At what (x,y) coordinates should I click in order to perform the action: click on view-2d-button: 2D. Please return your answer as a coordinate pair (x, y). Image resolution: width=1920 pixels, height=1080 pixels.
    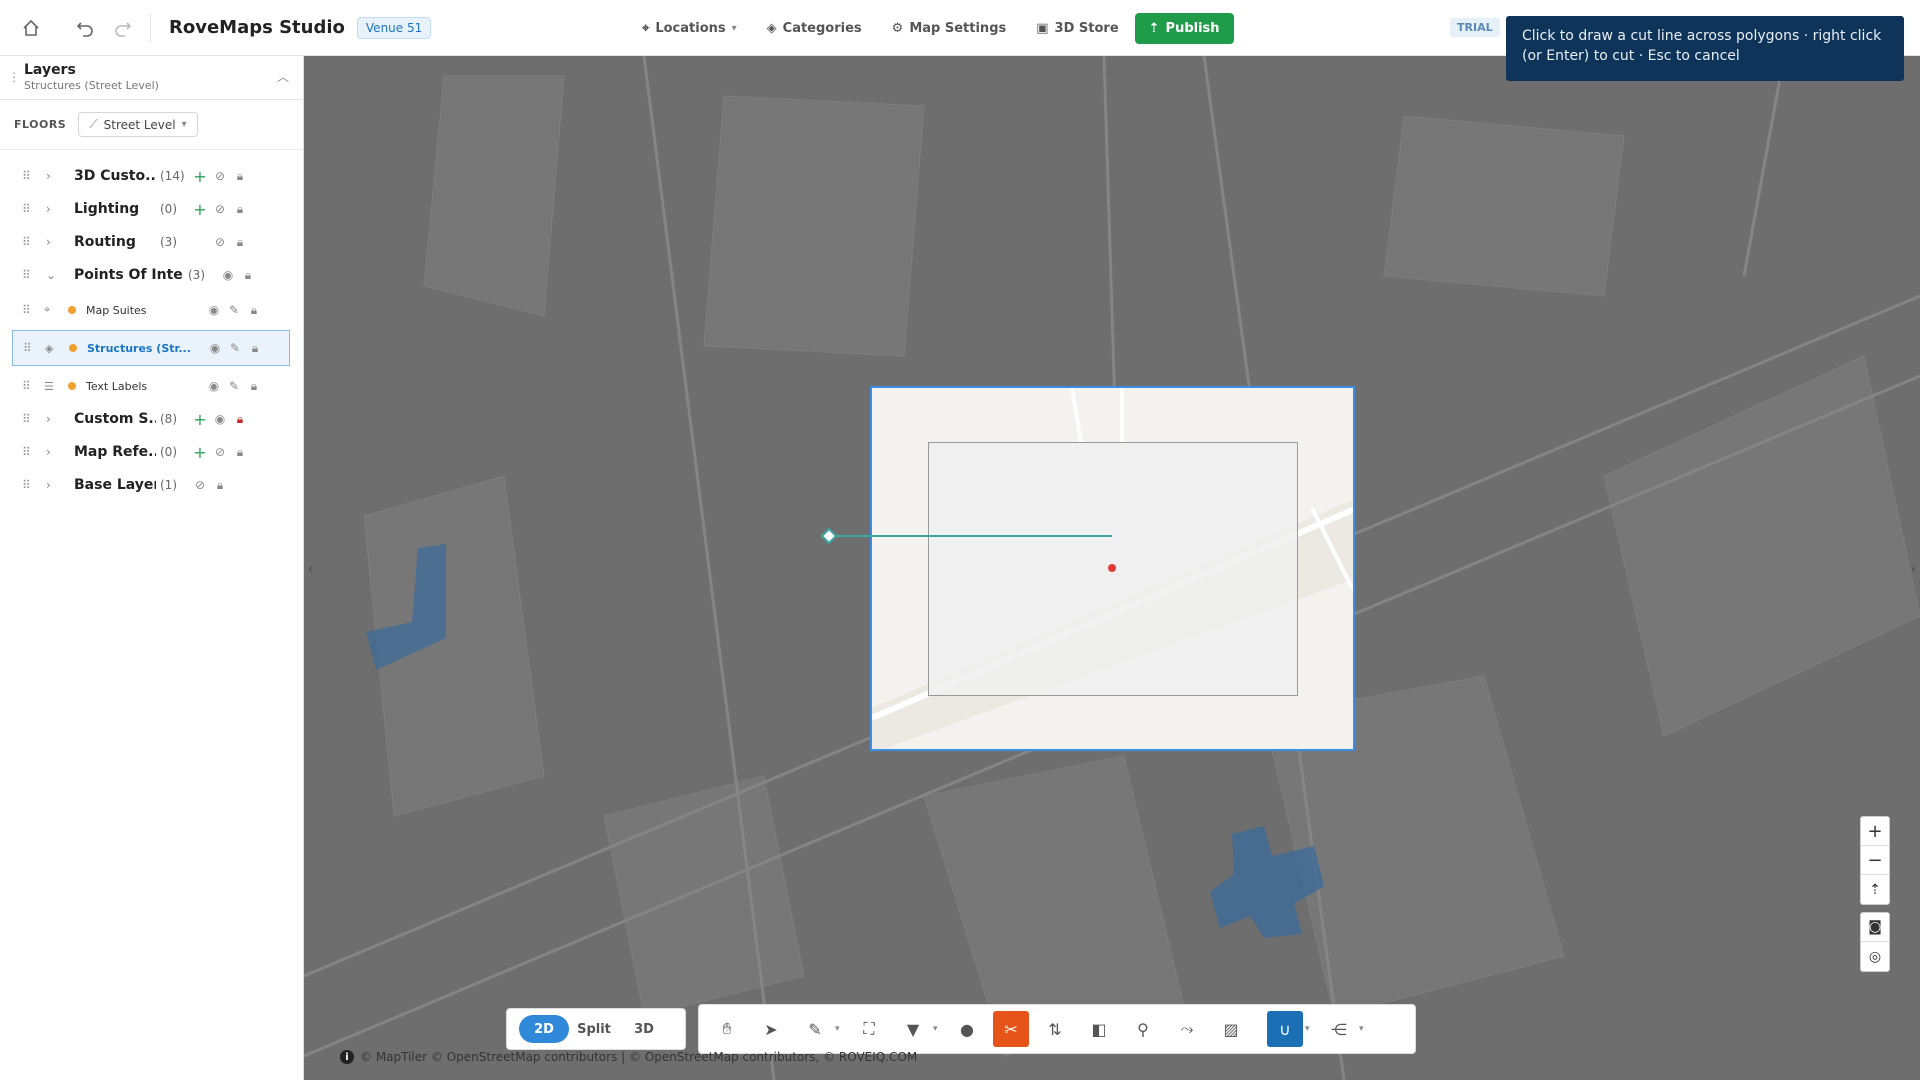
    Looking at the image, I should click on (544, 1029).